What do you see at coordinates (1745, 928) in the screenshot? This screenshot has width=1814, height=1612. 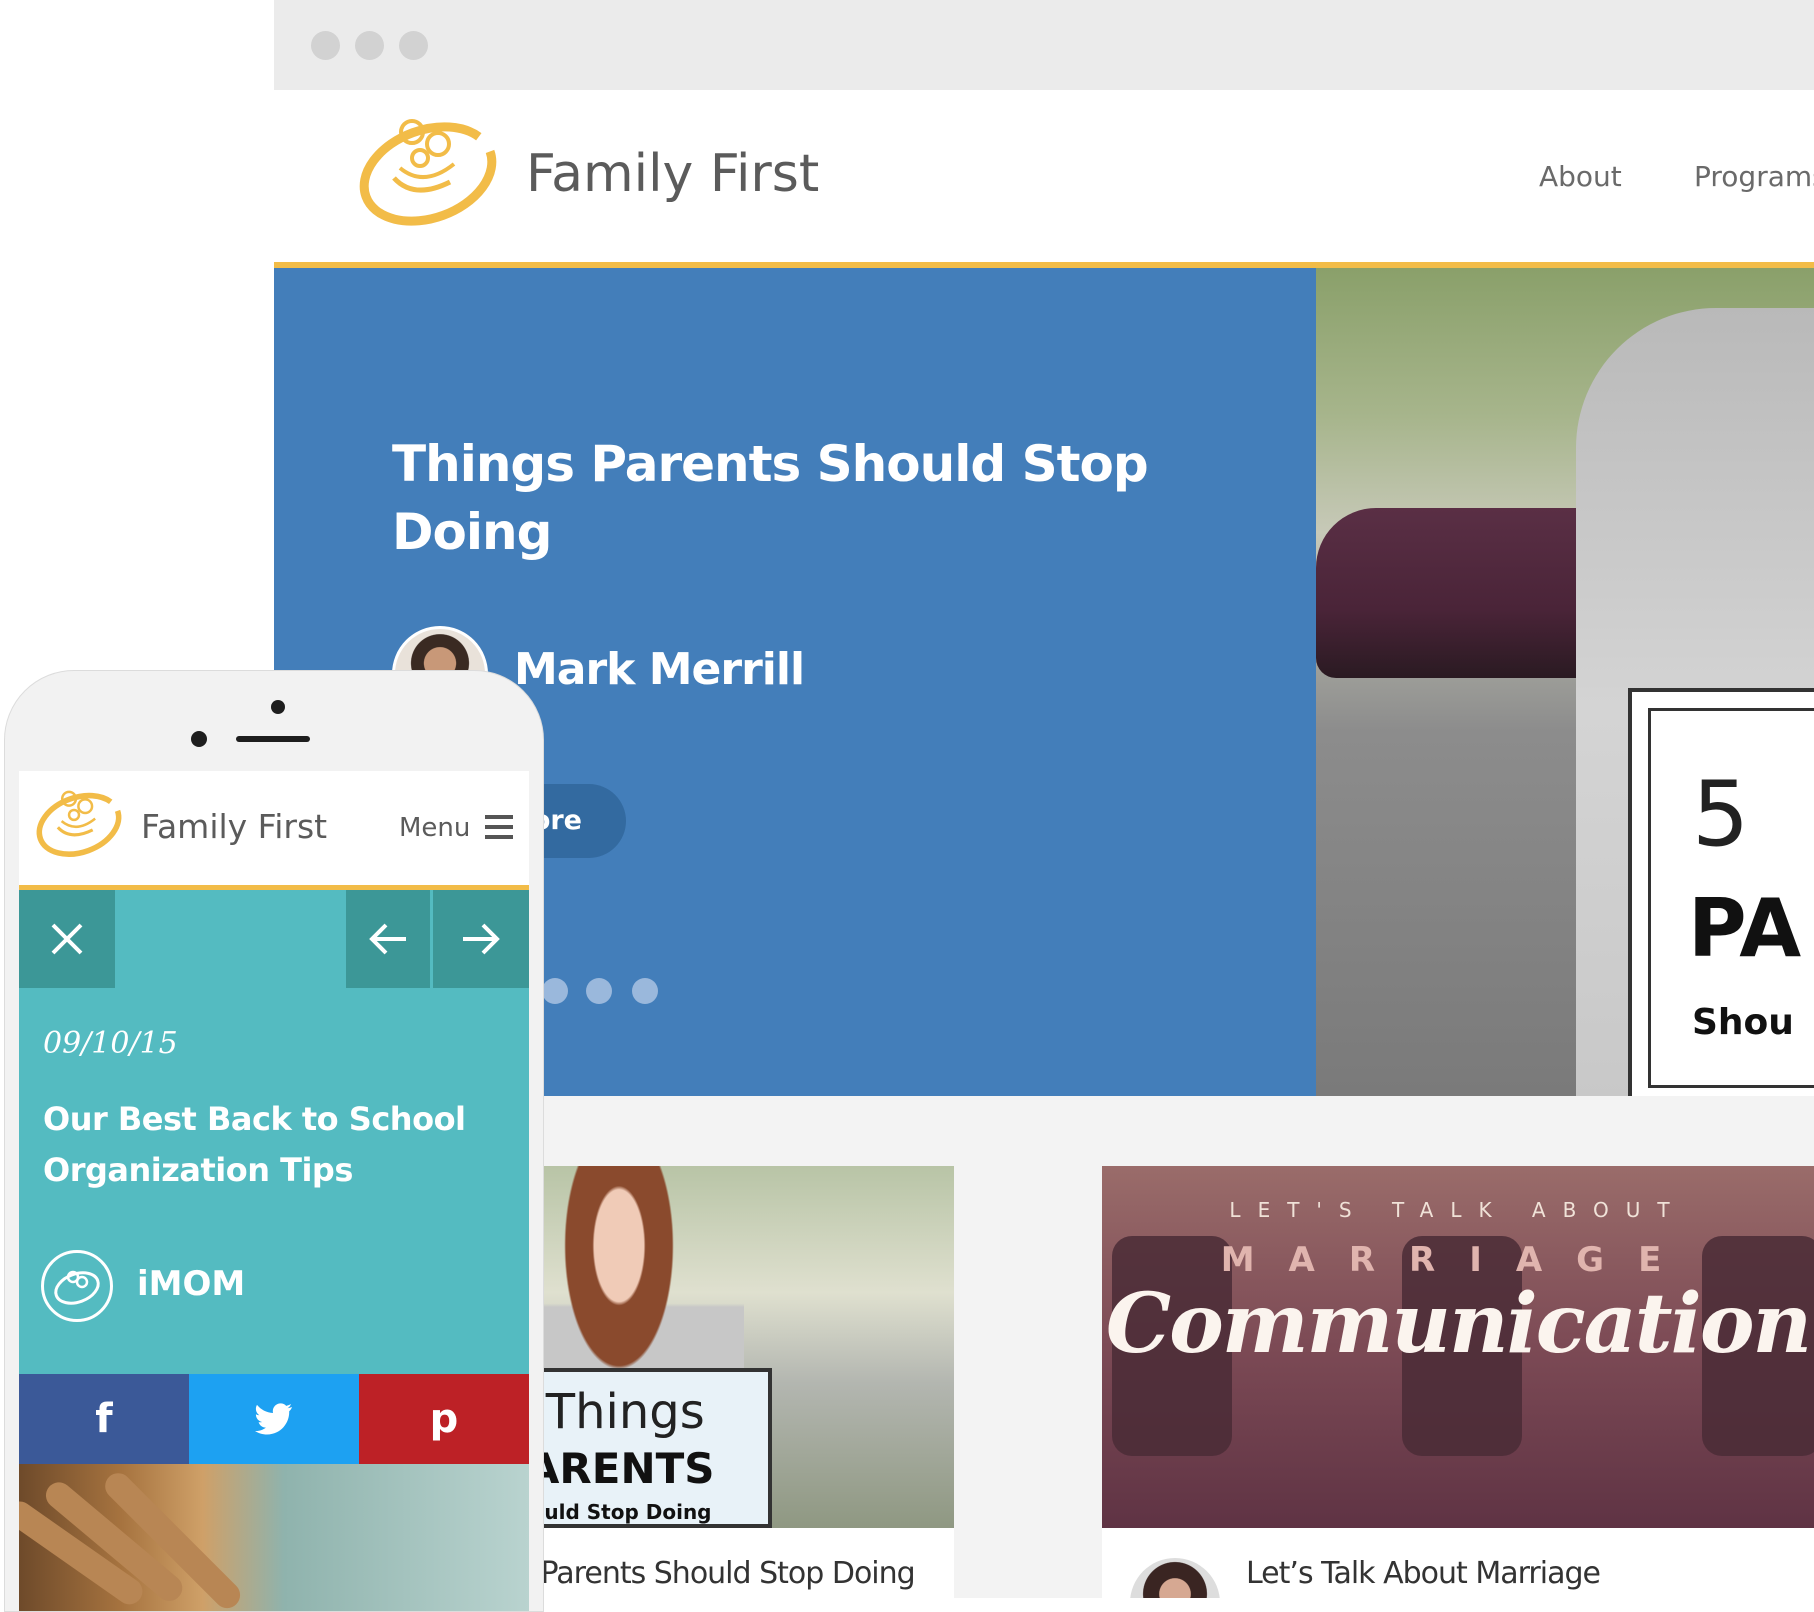 I see `sign-line-2: PA` at bounding box center [1745, 928].